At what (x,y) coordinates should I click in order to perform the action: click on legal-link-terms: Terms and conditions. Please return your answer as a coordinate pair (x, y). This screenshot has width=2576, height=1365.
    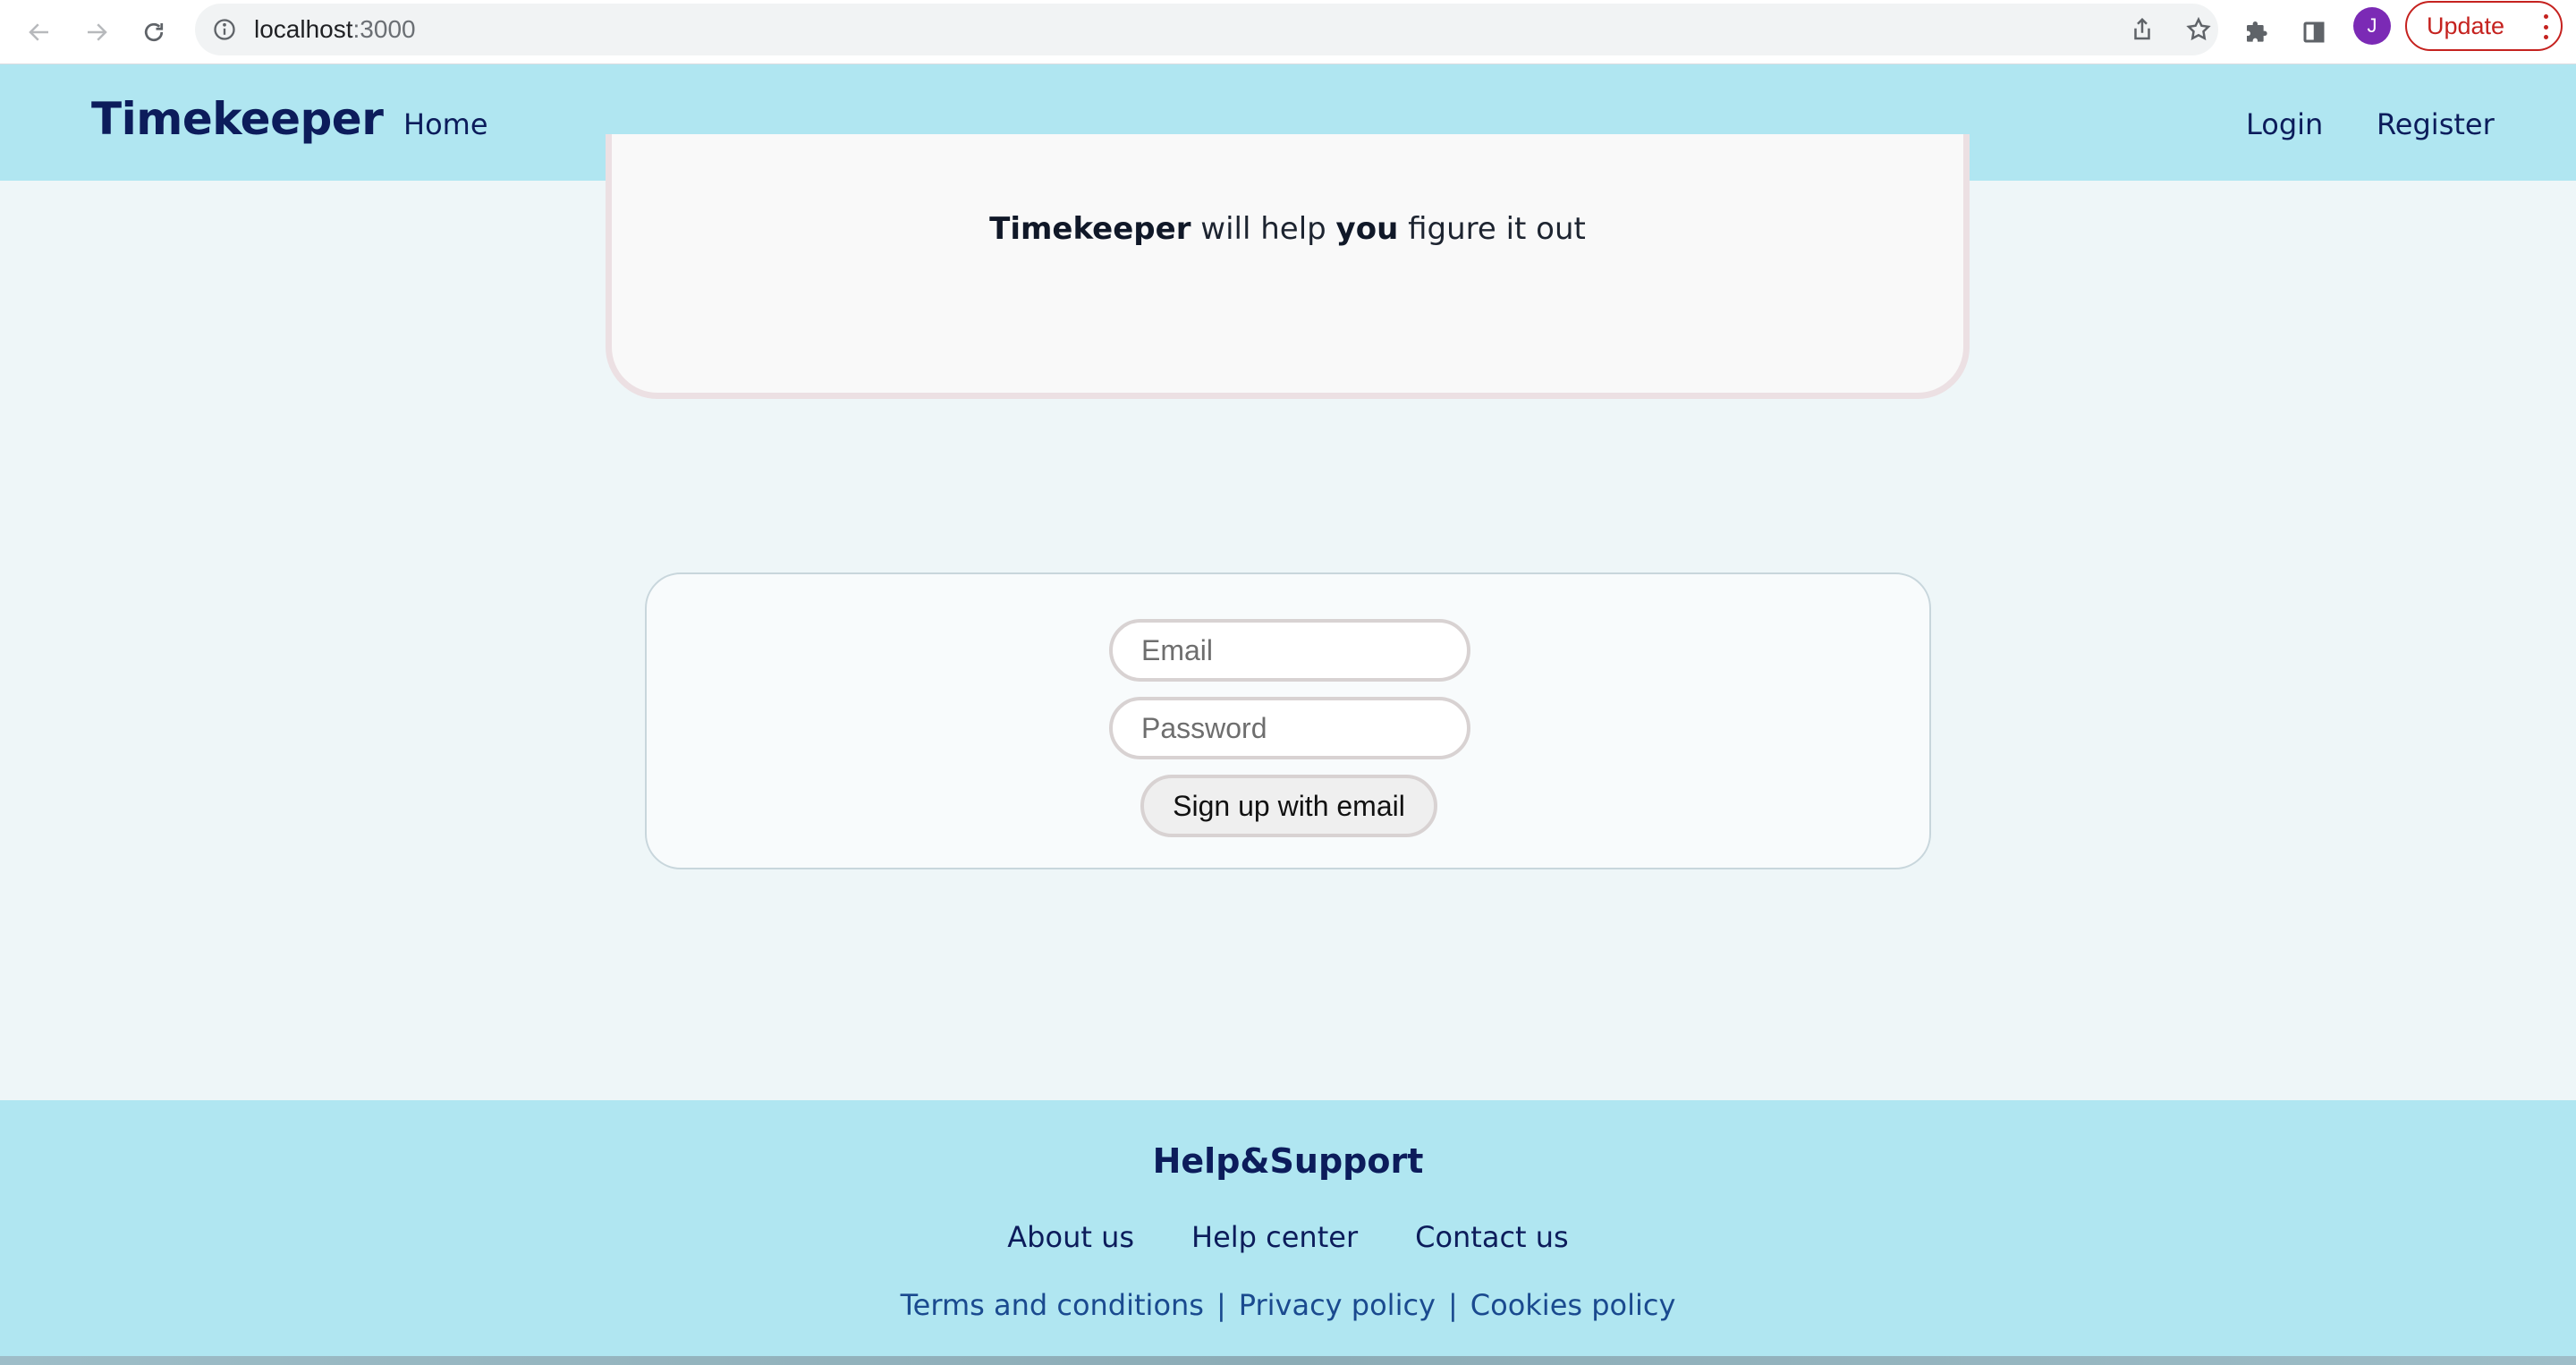
    Looking at the image, I should click on (1052, 1305).